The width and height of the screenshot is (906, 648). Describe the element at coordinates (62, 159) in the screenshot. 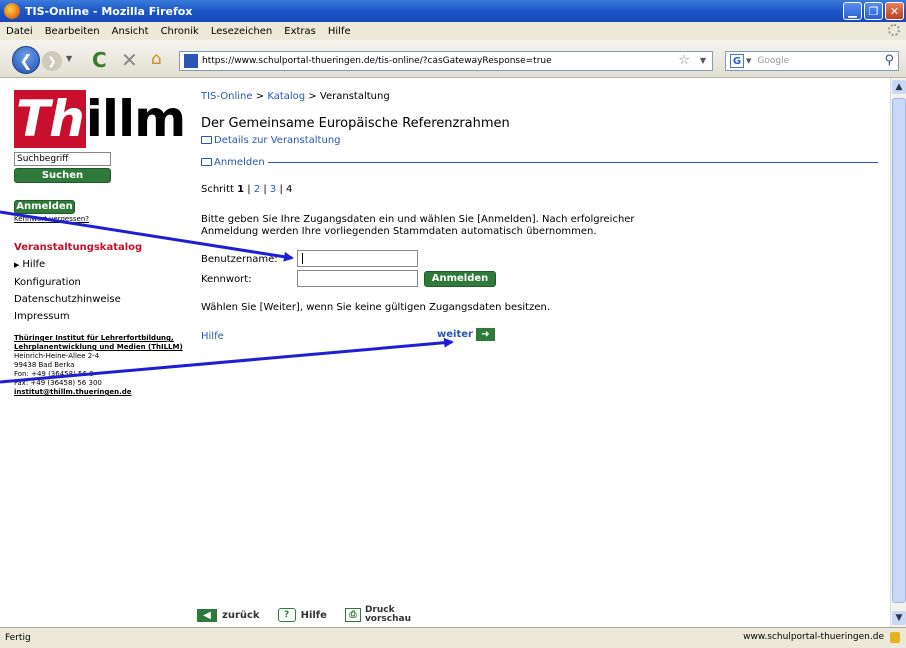

I see `sidebar-search-input: Suchbegriff` at that location.